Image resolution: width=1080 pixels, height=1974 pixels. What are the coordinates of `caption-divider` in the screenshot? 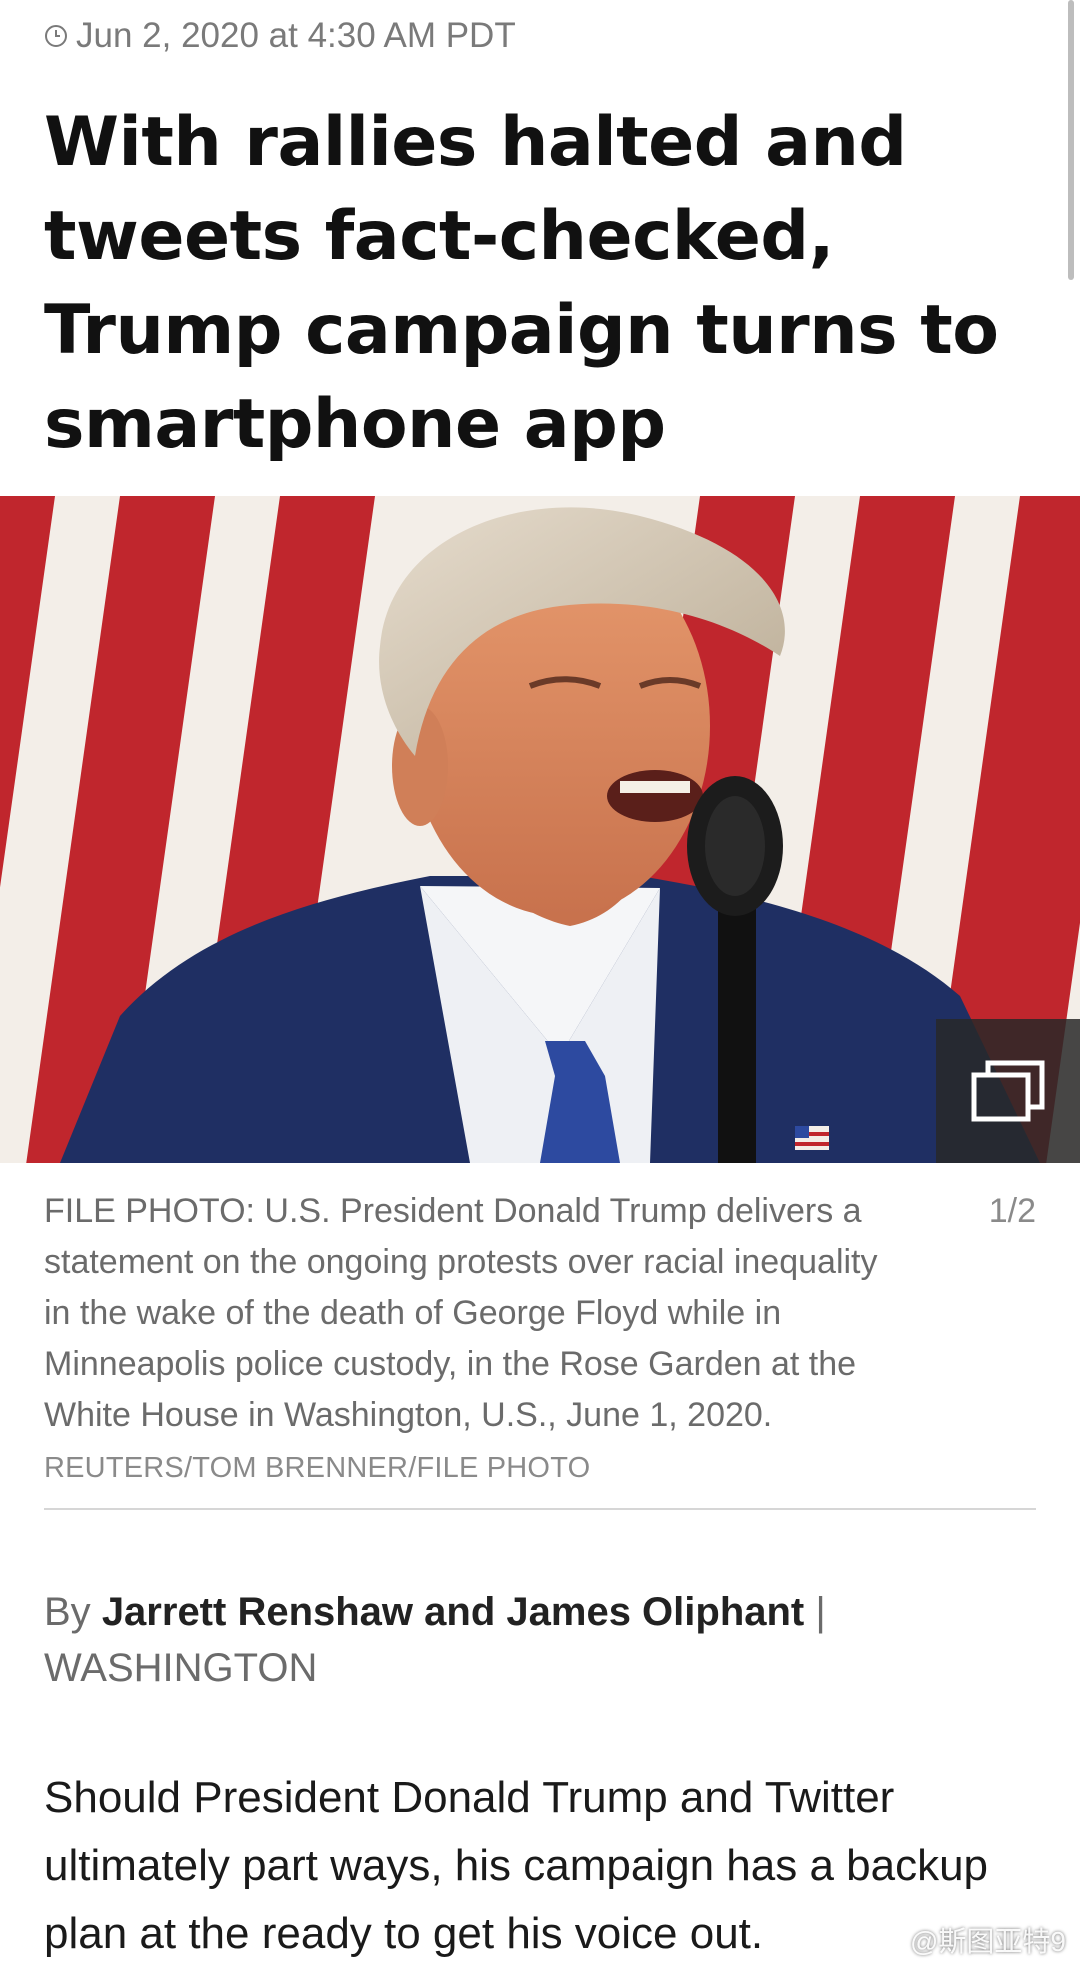 It's located at (540, 1509).